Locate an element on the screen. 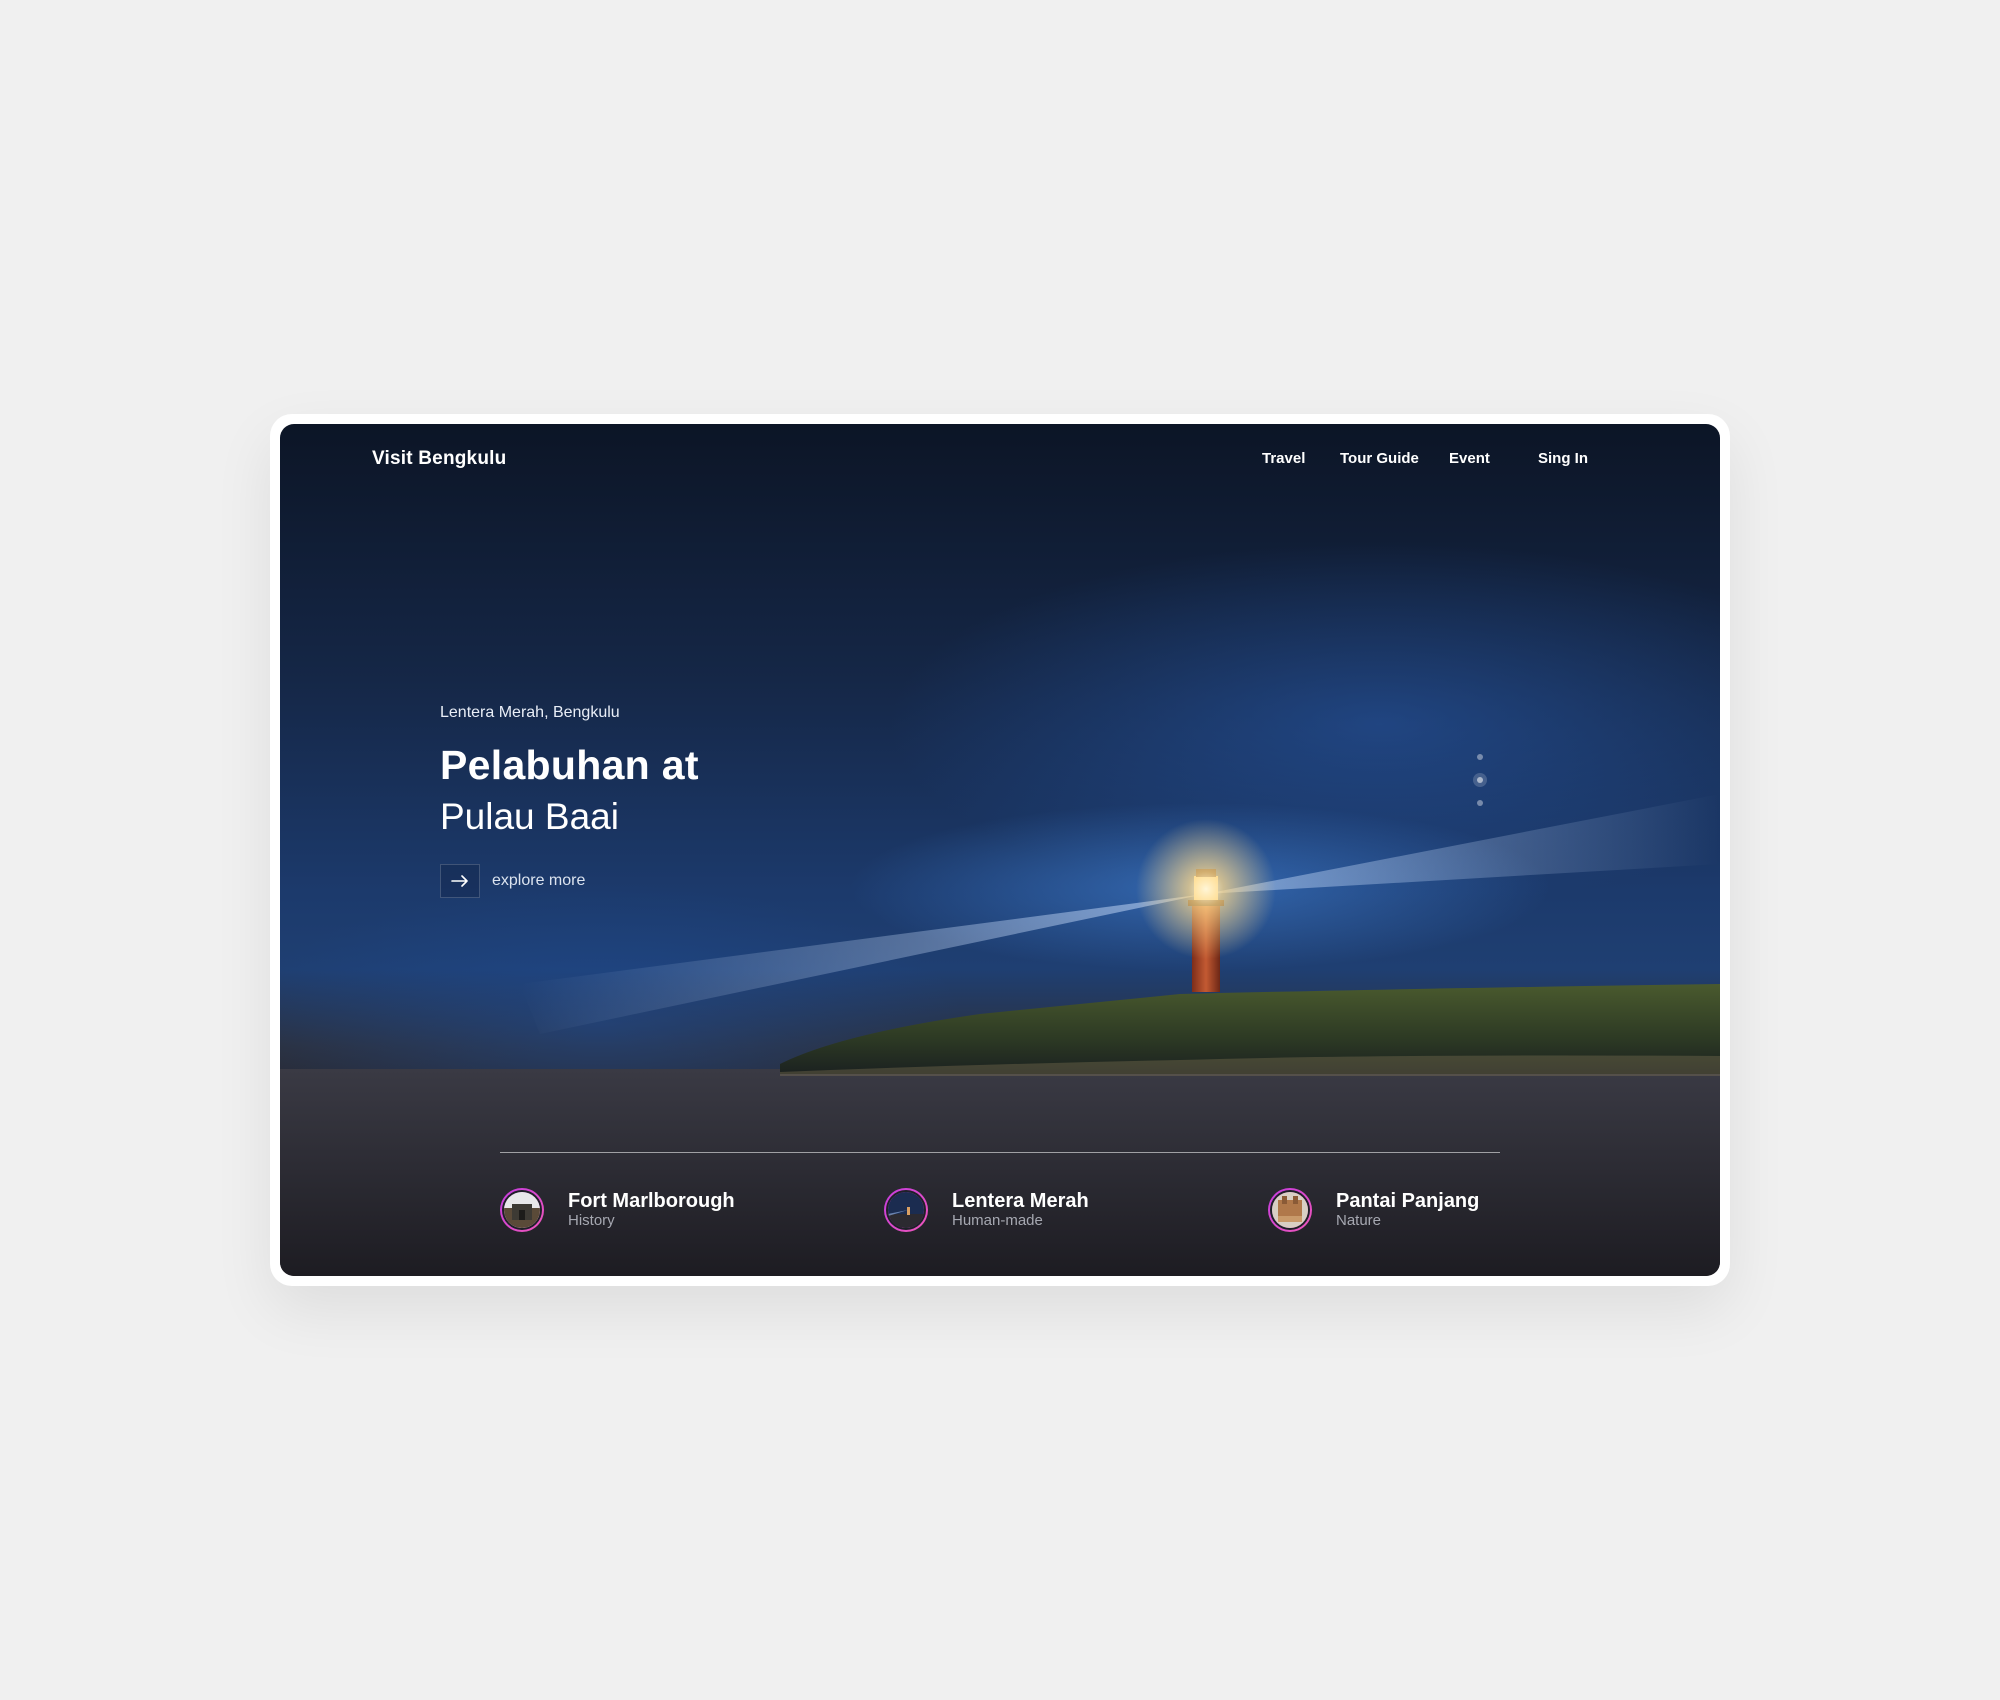 The height and width of the screenshot is (1700, 2000). fort-thumbnail-icon is located at coordinates (522, 1210).